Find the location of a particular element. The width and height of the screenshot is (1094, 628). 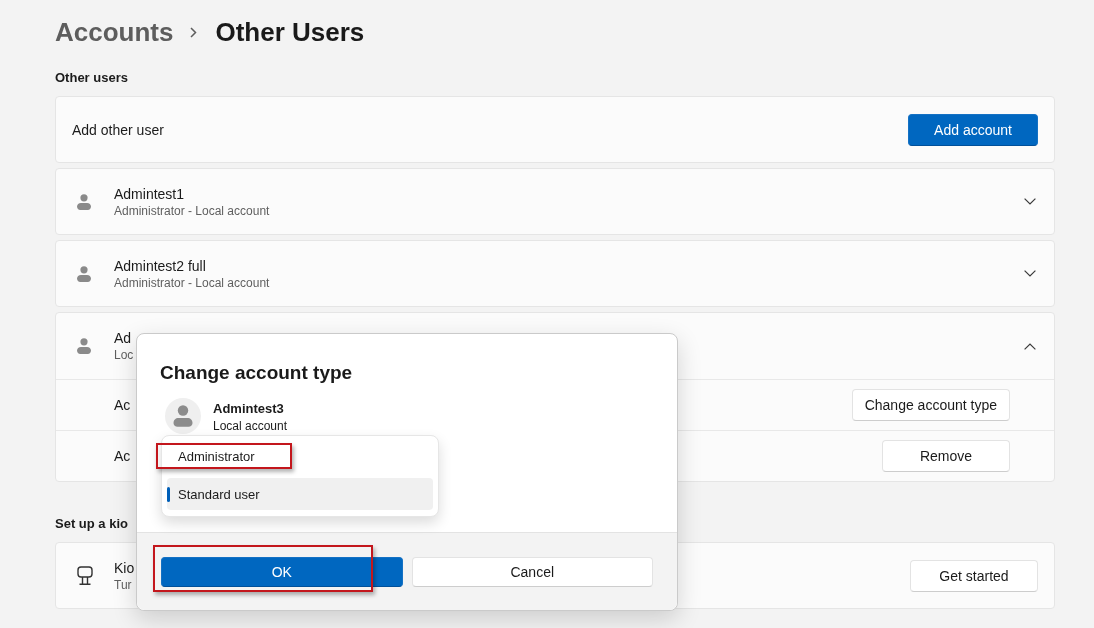

change-type-button: Change account type is located at coordinates (930, 405).